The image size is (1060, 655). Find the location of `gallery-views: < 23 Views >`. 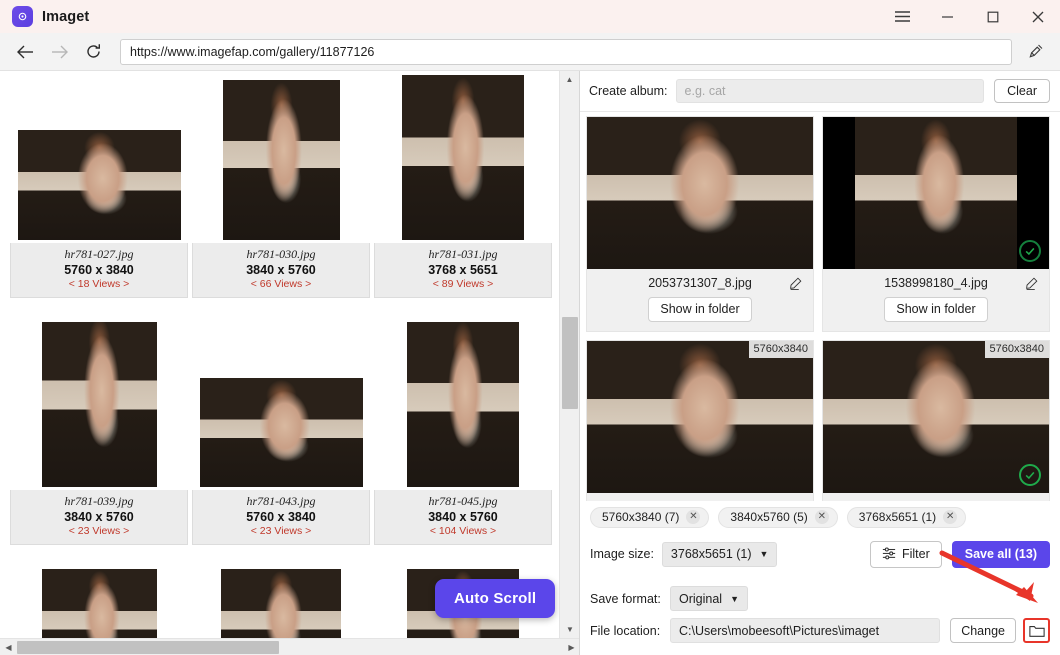

gallery-views: < 23 Views > is located at coordinates (99, 531).